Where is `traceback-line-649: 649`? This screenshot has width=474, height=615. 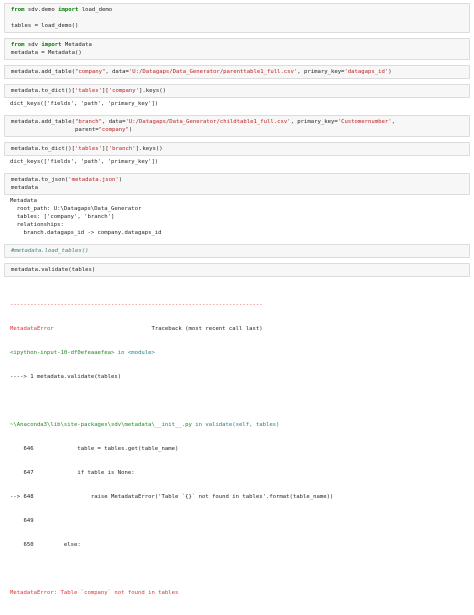 traceback-line-649: 649 is located at coordinates (23, 521).